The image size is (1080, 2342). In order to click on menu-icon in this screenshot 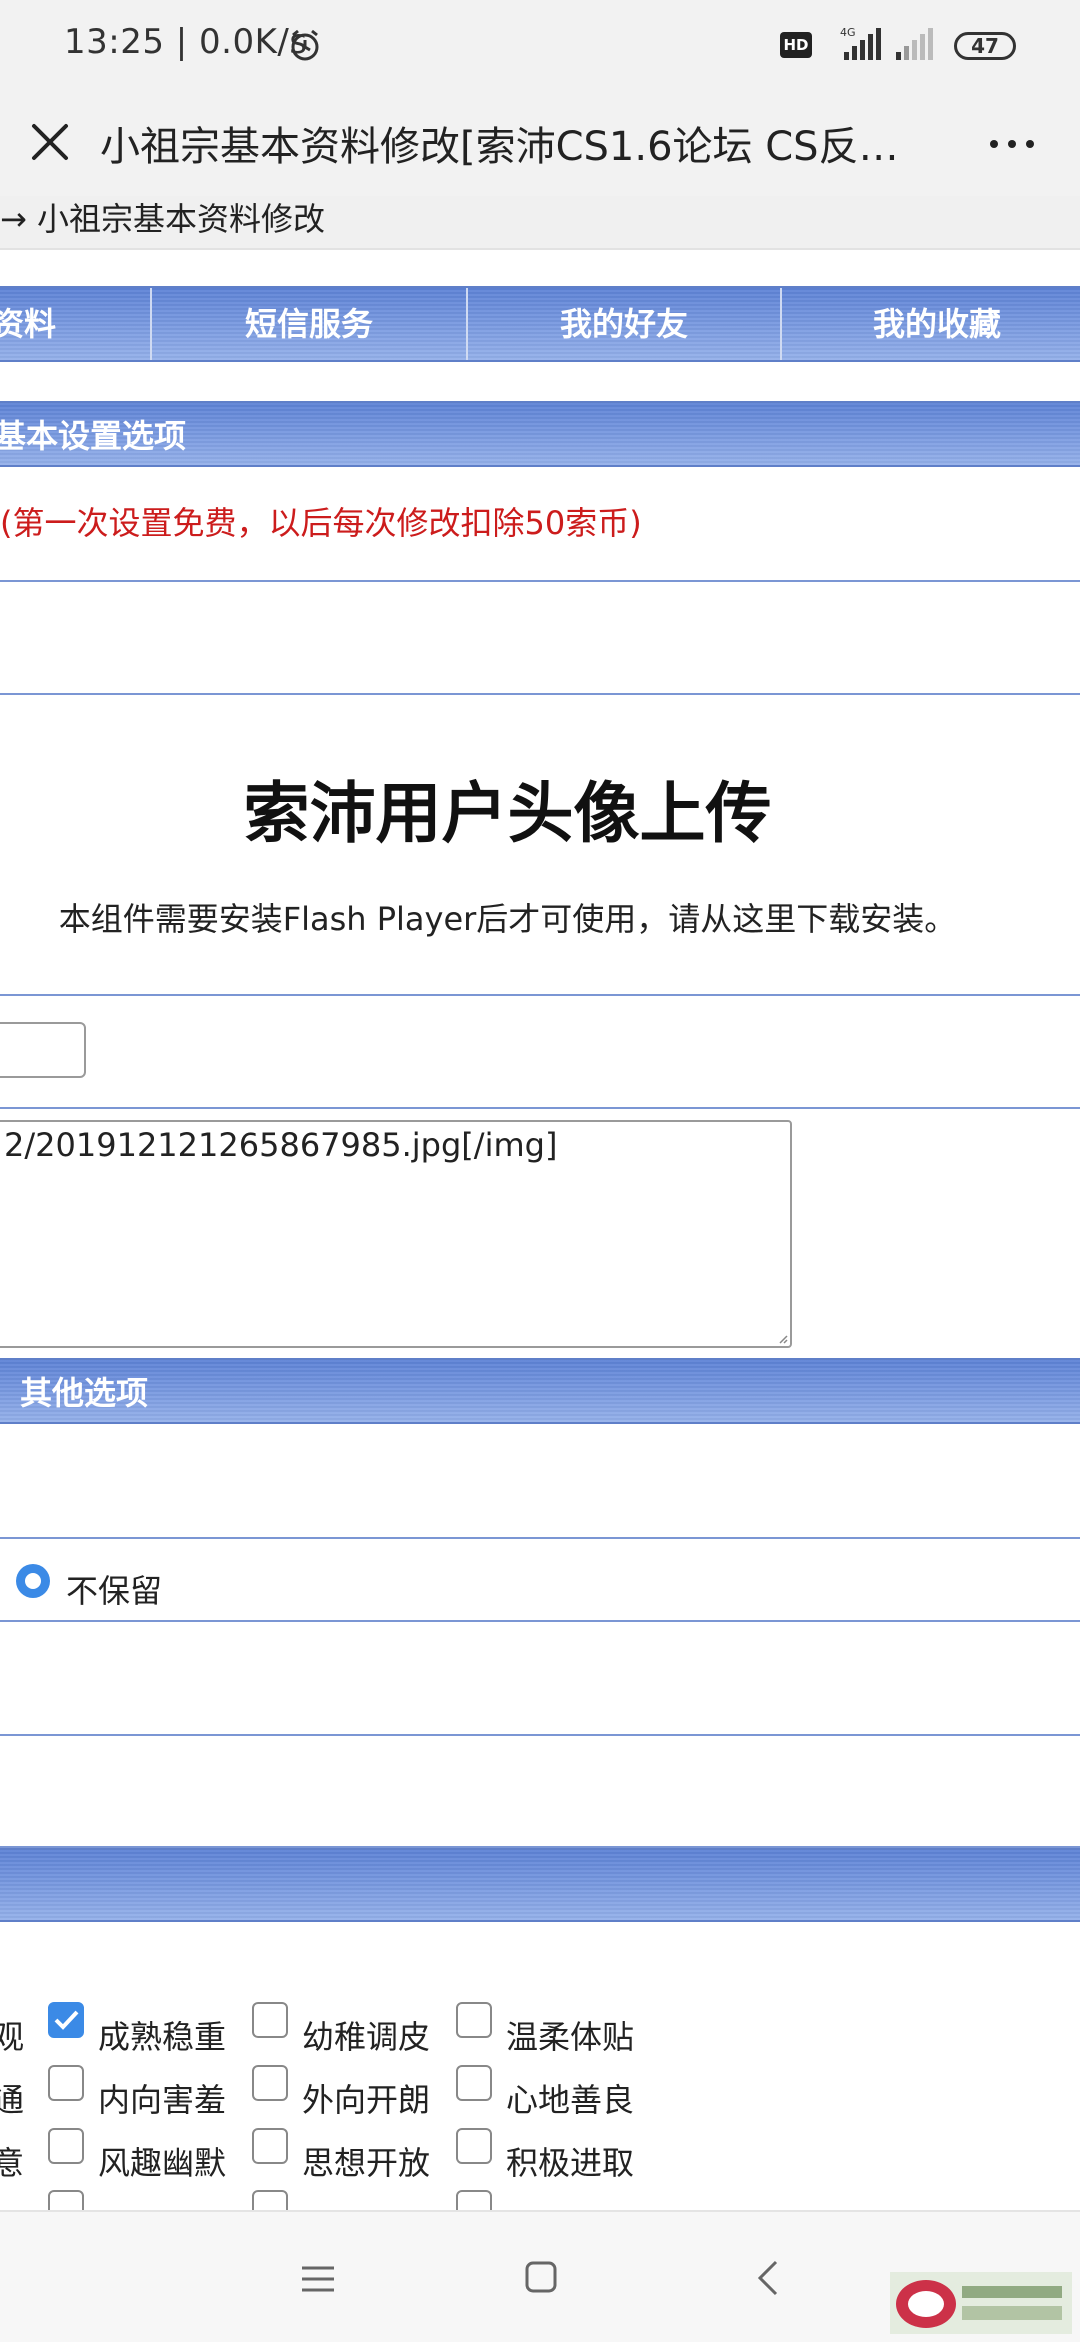, I will do `click(318, 2279)`.